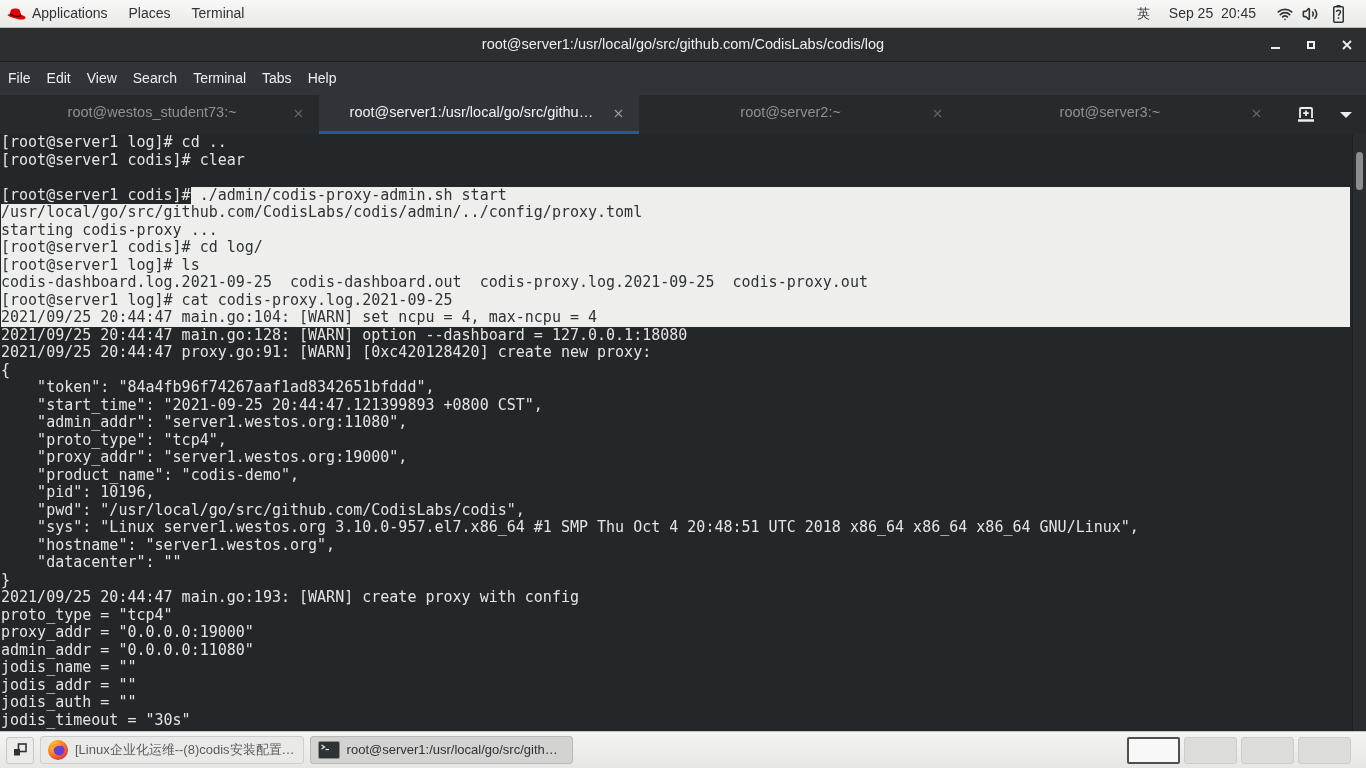 Image resolution: width=1366 pixels, height=768 pixels. Describe the element at coordinates (1117, 114) in the screenshot. I see `tab: root@server3:~` at that location.